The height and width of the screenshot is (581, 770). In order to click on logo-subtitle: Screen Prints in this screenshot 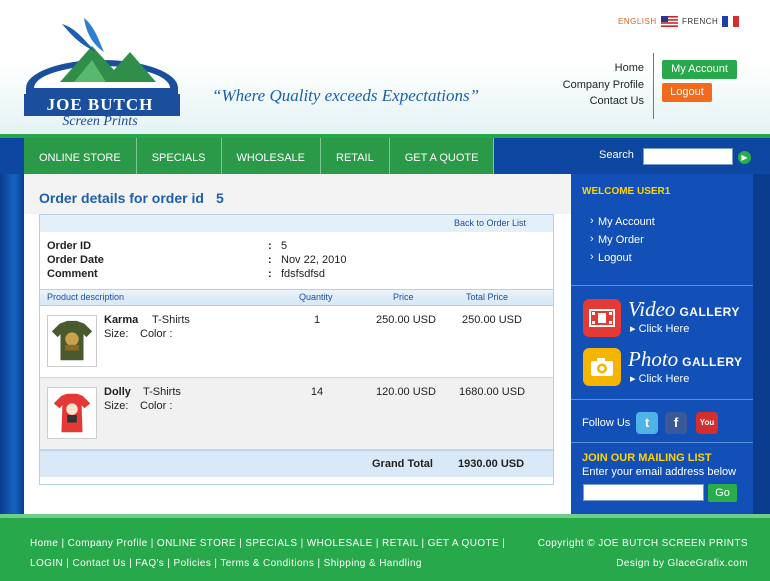, I will do `click(100, 121)`.